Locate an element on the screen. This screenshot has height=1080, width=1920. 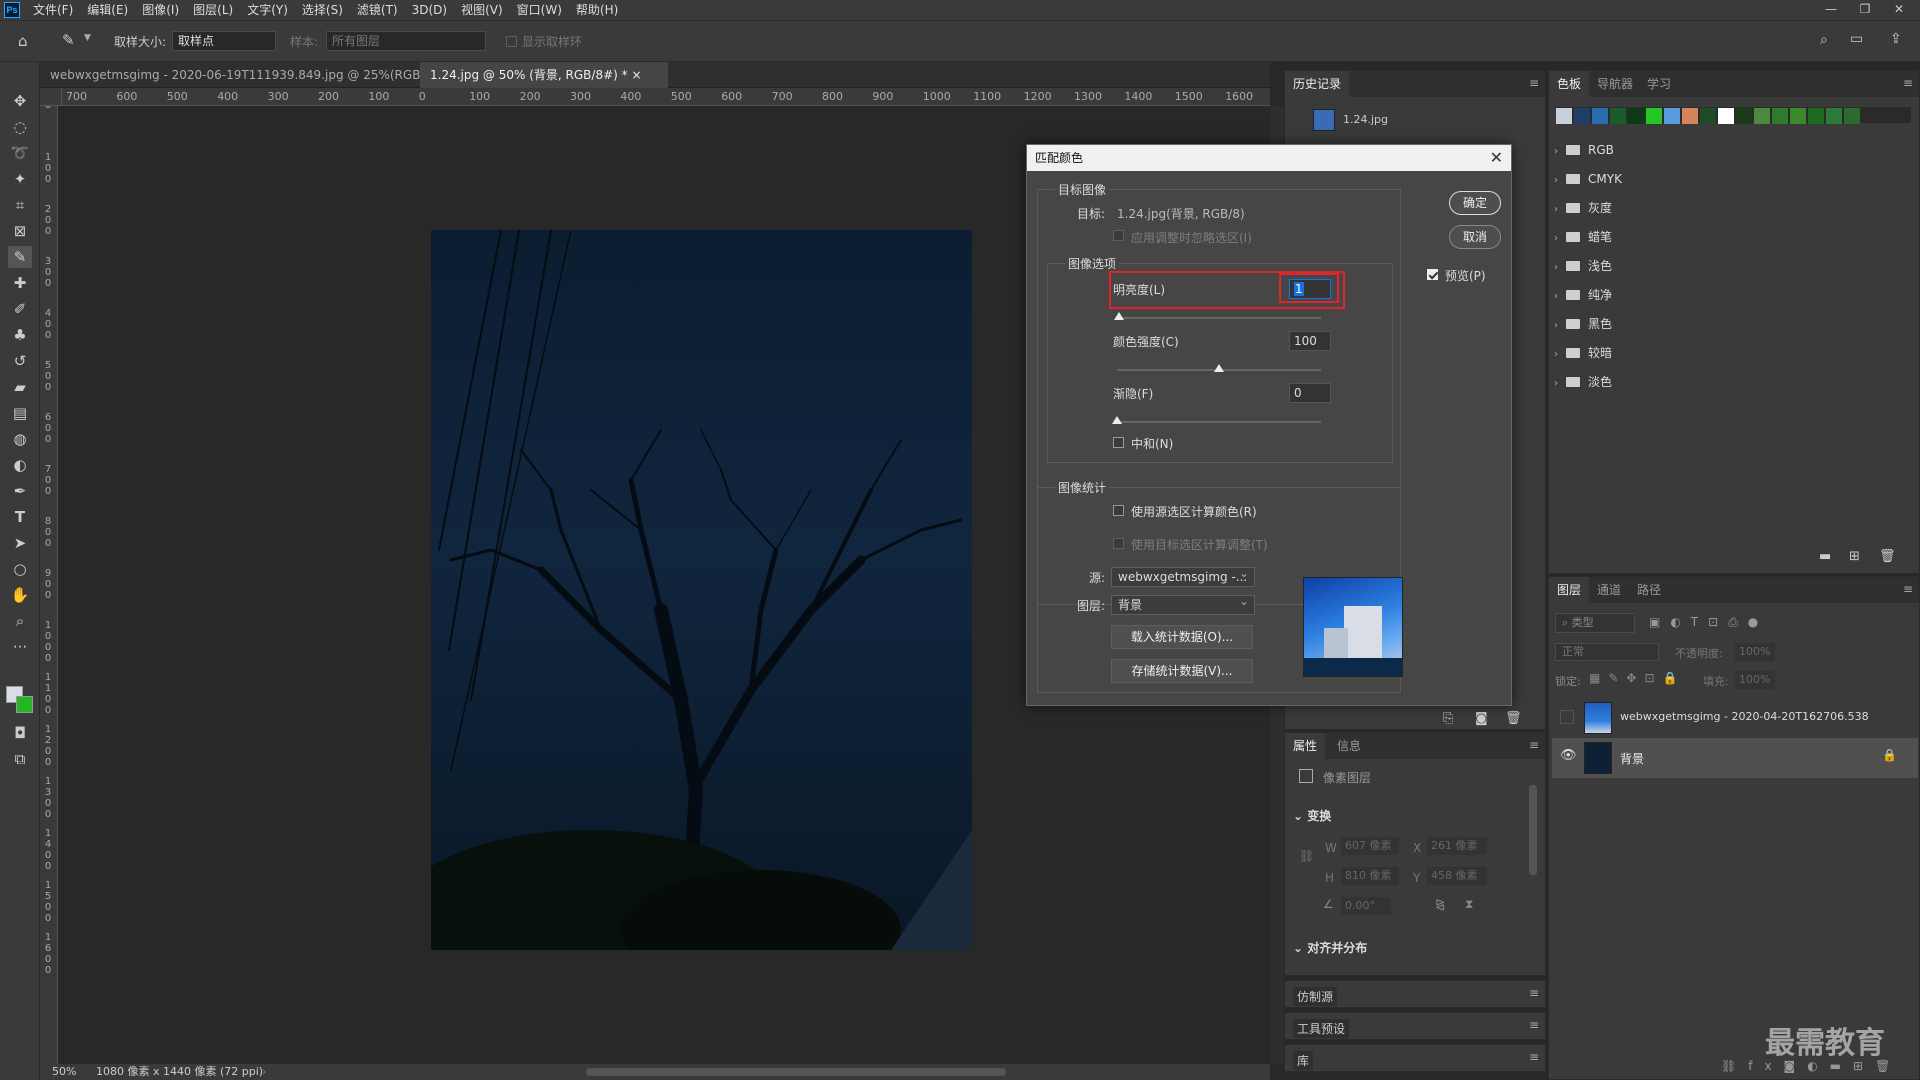
show-ring-checkbox is located at coordinates (511, 41).